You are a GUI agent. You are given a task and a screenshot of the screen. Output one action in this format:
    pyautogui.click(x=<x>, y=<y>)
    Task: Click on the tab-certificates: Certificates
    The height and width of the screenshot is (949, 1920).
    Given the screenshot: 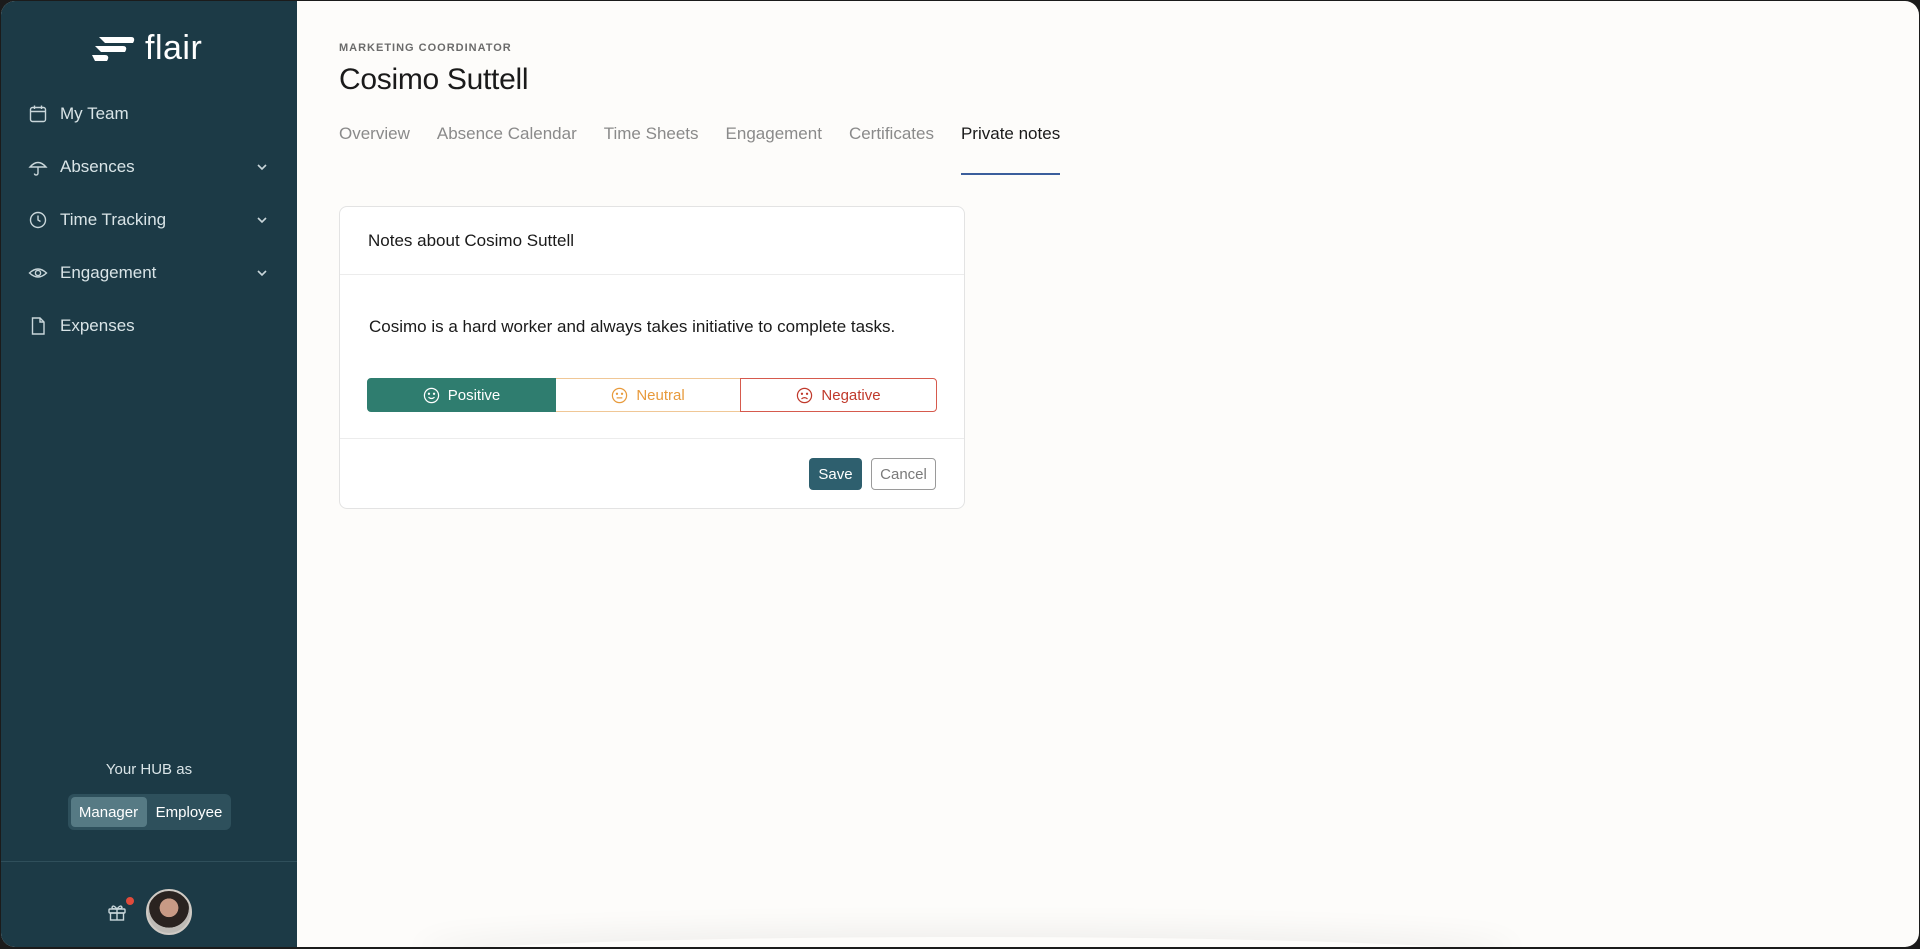 What is the action you would take?
    pyautogui.click(x=891, y=149)
    